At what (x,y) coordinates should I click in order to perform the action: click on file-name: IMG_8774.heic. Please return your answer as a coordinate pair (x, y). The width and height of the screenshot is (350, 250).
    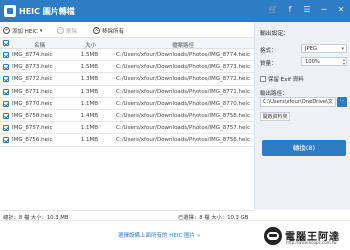
    Looking at the image, I should click on (32, 55).